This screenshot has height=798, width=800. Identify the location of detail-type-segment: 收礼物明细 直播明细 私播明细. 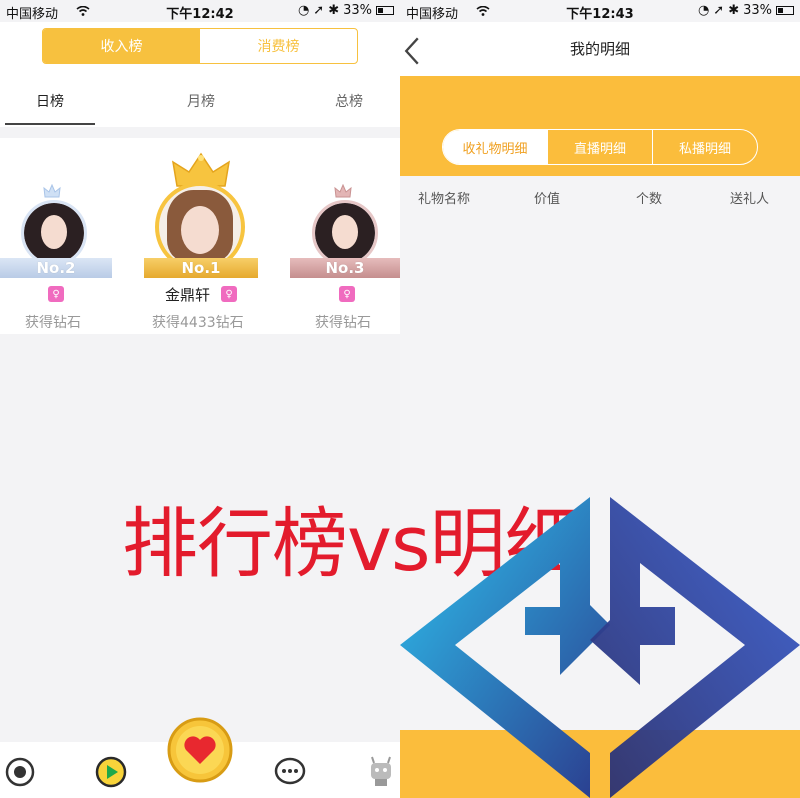
(600, 147).